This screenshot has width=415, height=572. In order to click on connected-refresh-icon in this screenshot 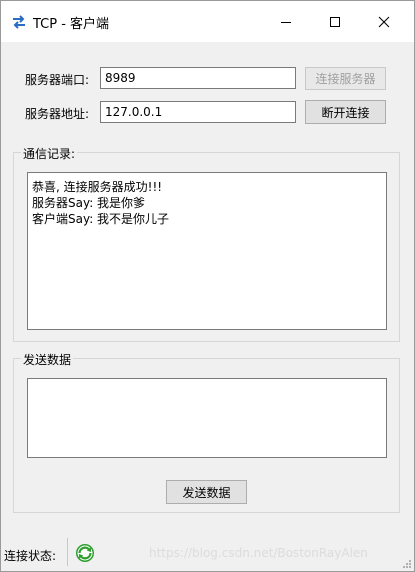, I will do `click(85, 553)`.